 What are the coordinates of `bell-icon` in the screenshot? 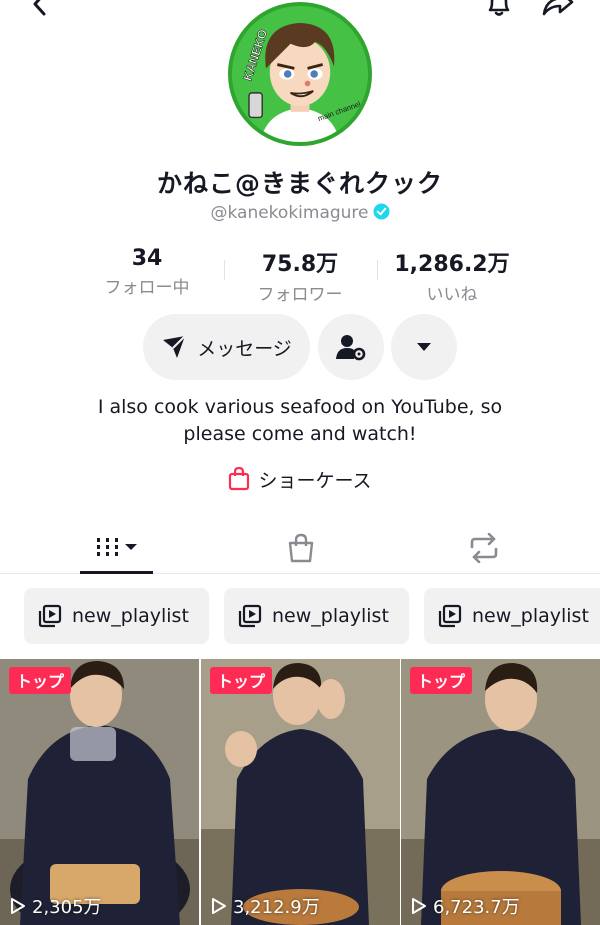 It's located at (499, 10).